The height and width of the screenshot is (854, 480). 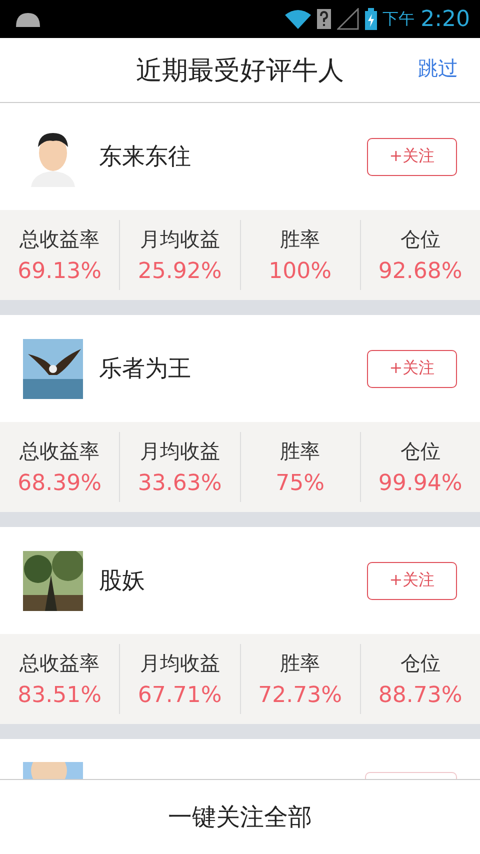 I want to click on stat-value: 100%, so click(x=300, y=271).